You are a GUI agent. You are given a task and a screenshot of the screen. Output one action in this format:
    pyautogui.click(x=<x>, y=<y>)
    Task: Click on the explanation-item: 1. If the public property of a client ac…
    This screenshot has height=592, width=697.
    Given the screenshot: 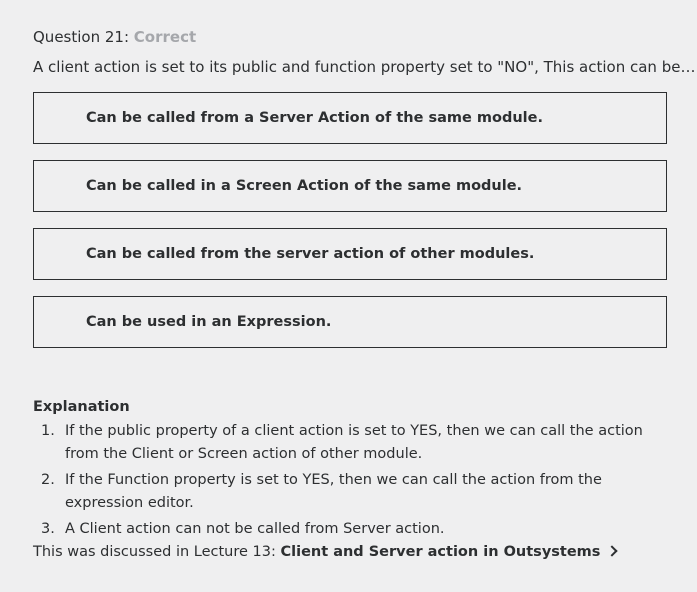 What is the action you would take?
    pyautogui.click(x=348, y=443)
    